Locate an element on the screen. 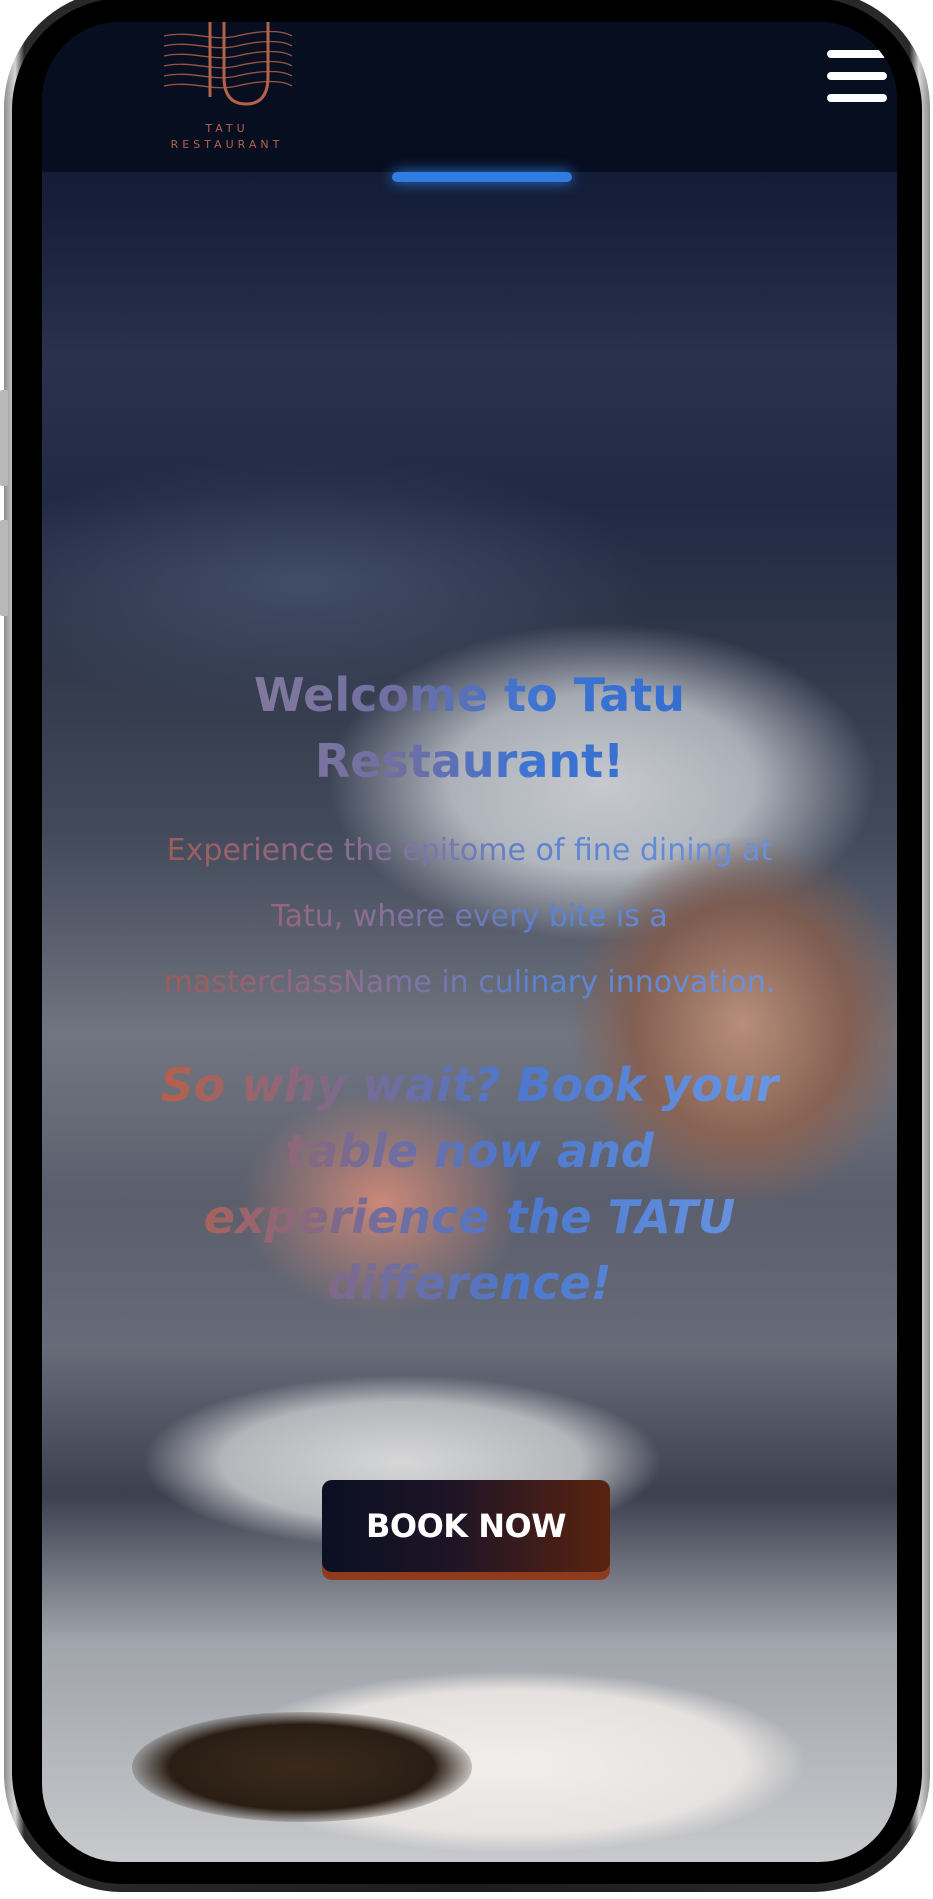  logo-mark-icon is located at coordinates (228, 64).